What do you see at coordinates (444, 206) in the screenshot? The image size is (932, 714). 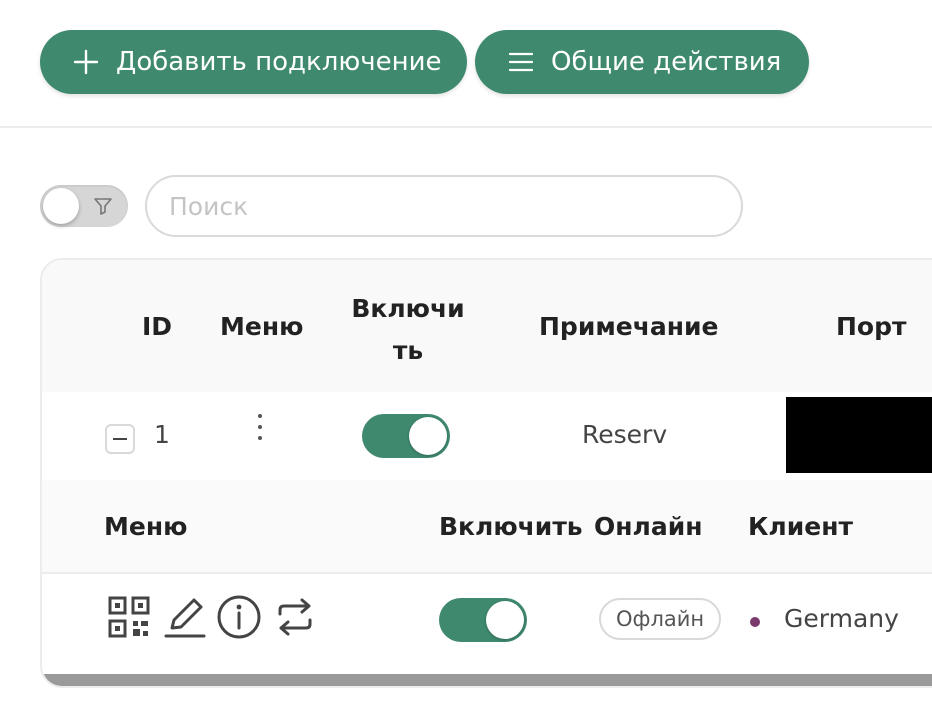 I see `search-input` at bounding box center [444, 206].